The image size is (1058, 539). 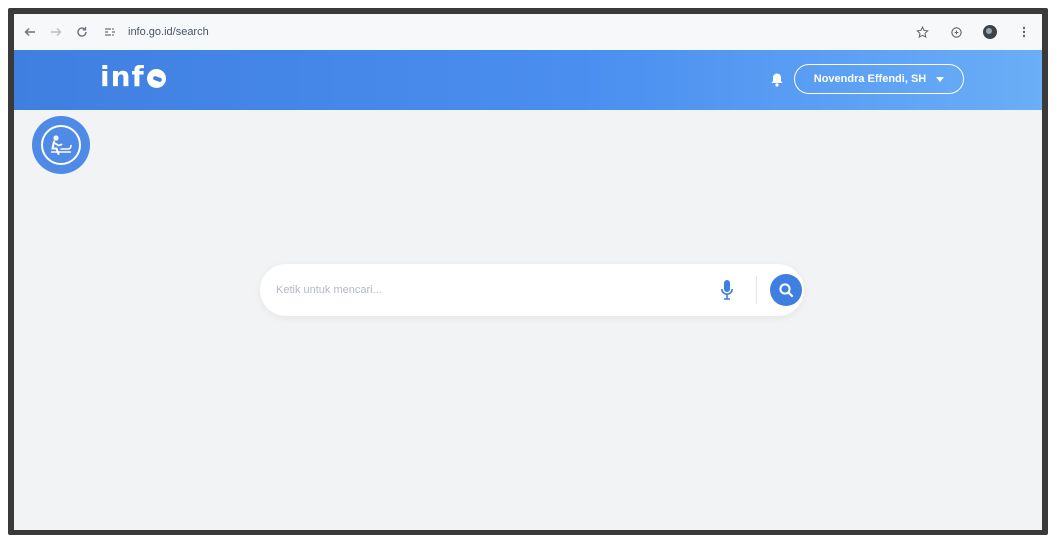 I want to click on toolbar-actions, so click(x=973, y=32).